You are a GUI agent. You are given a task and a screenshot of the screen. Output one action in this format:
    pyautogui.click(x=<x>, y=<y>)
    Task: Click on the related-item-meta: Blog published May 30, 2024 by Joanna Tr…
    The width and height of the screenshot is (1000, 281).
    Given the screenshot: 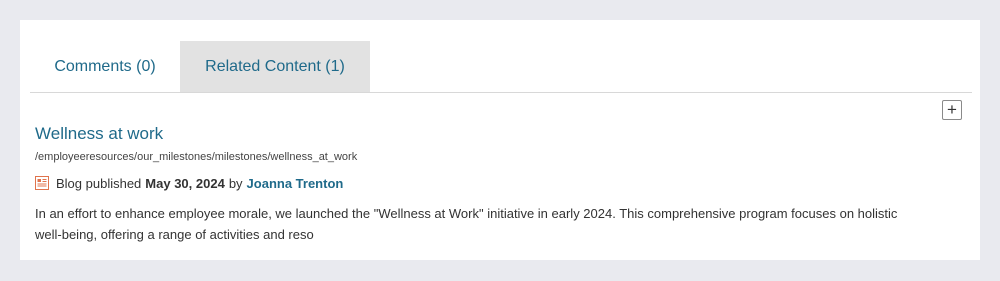 What is the action you would take?
    pyautogui.click(x=189, y=183)
    